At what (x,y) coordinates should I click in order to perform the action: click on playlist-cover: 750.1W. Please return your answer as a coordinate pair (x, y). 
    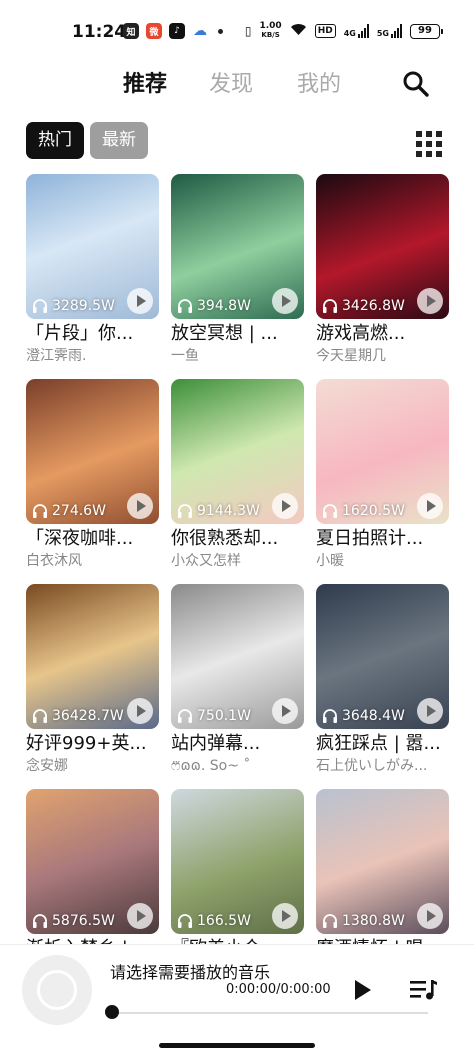
    Looking at the image, I should click on (237, 656).